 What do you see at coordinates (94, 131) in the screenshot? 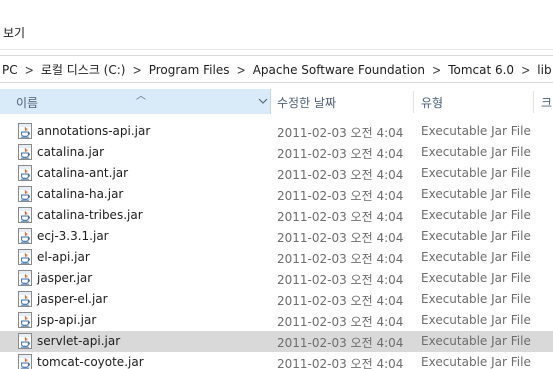
I see `file-name: annotations-api.jar` at bounding box center [94, 131].